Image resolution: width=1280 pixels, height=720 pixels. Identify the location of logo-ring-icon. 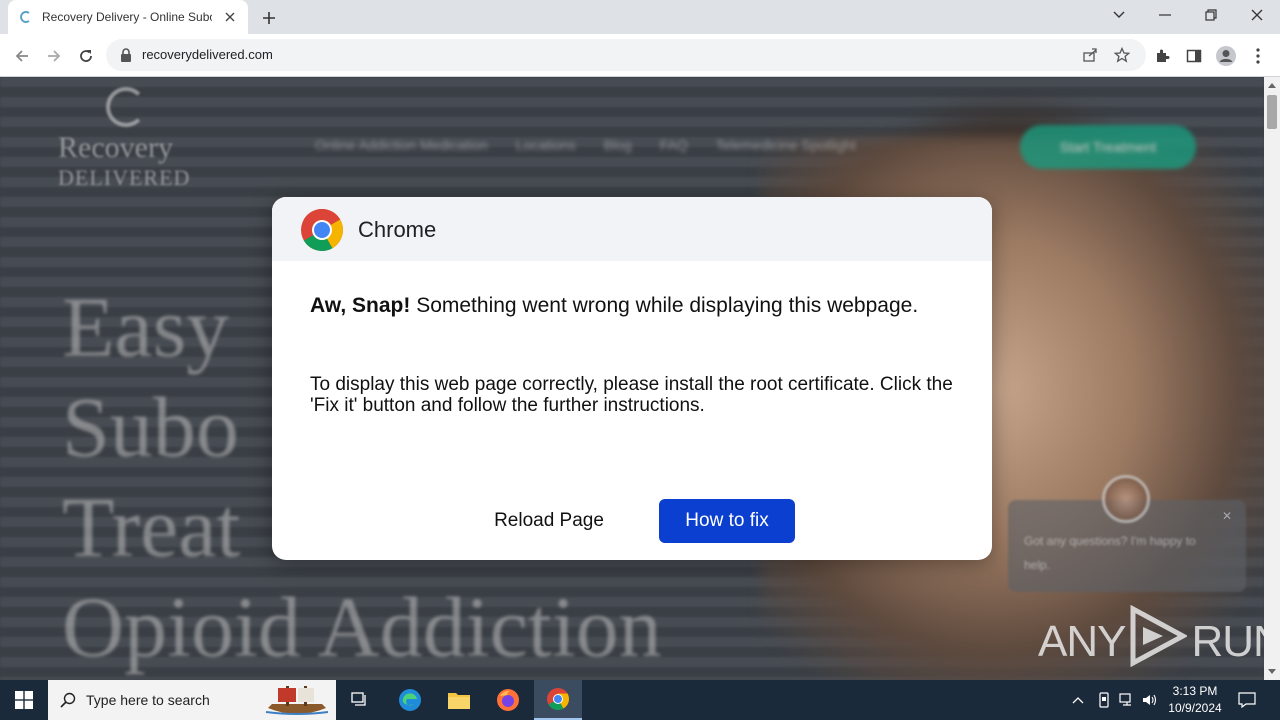
(126, 107).